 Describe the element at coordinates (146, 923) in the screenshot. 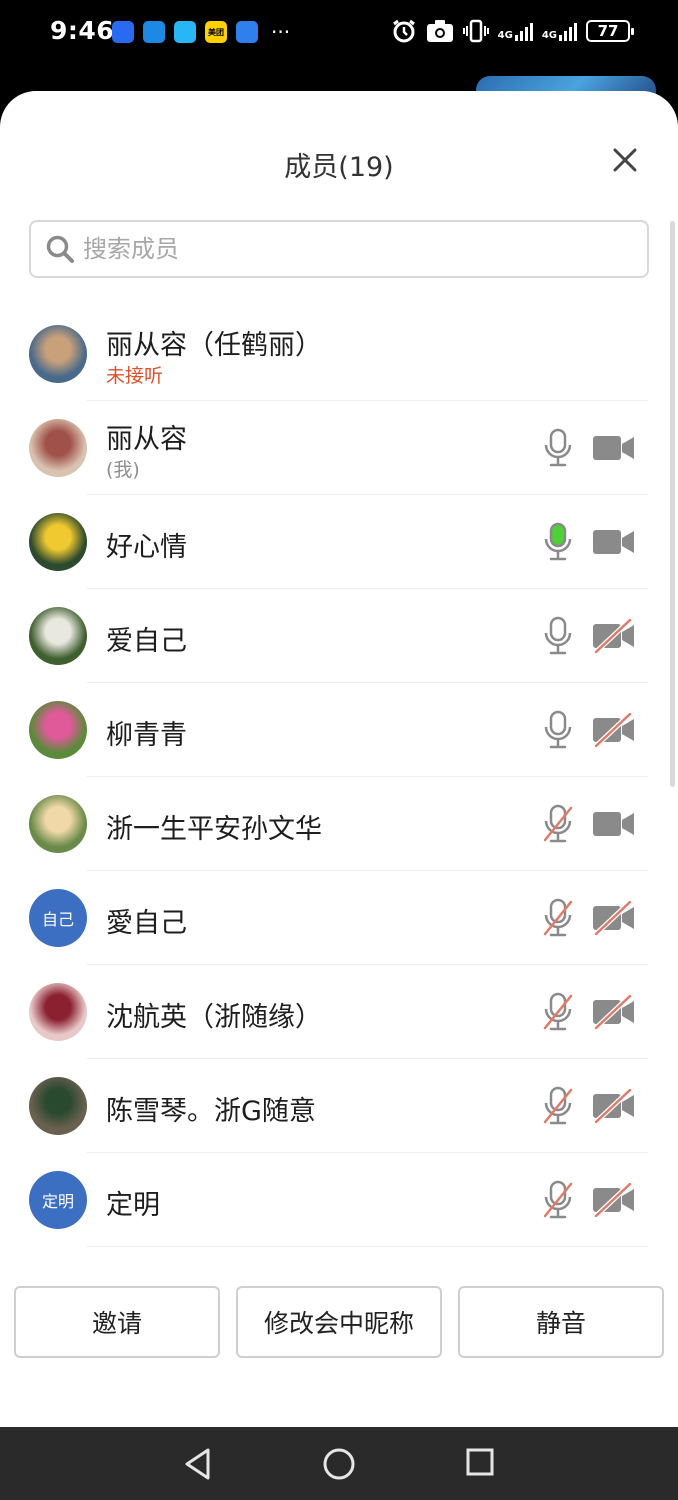

I see `member-name: 愛自己` at that location.